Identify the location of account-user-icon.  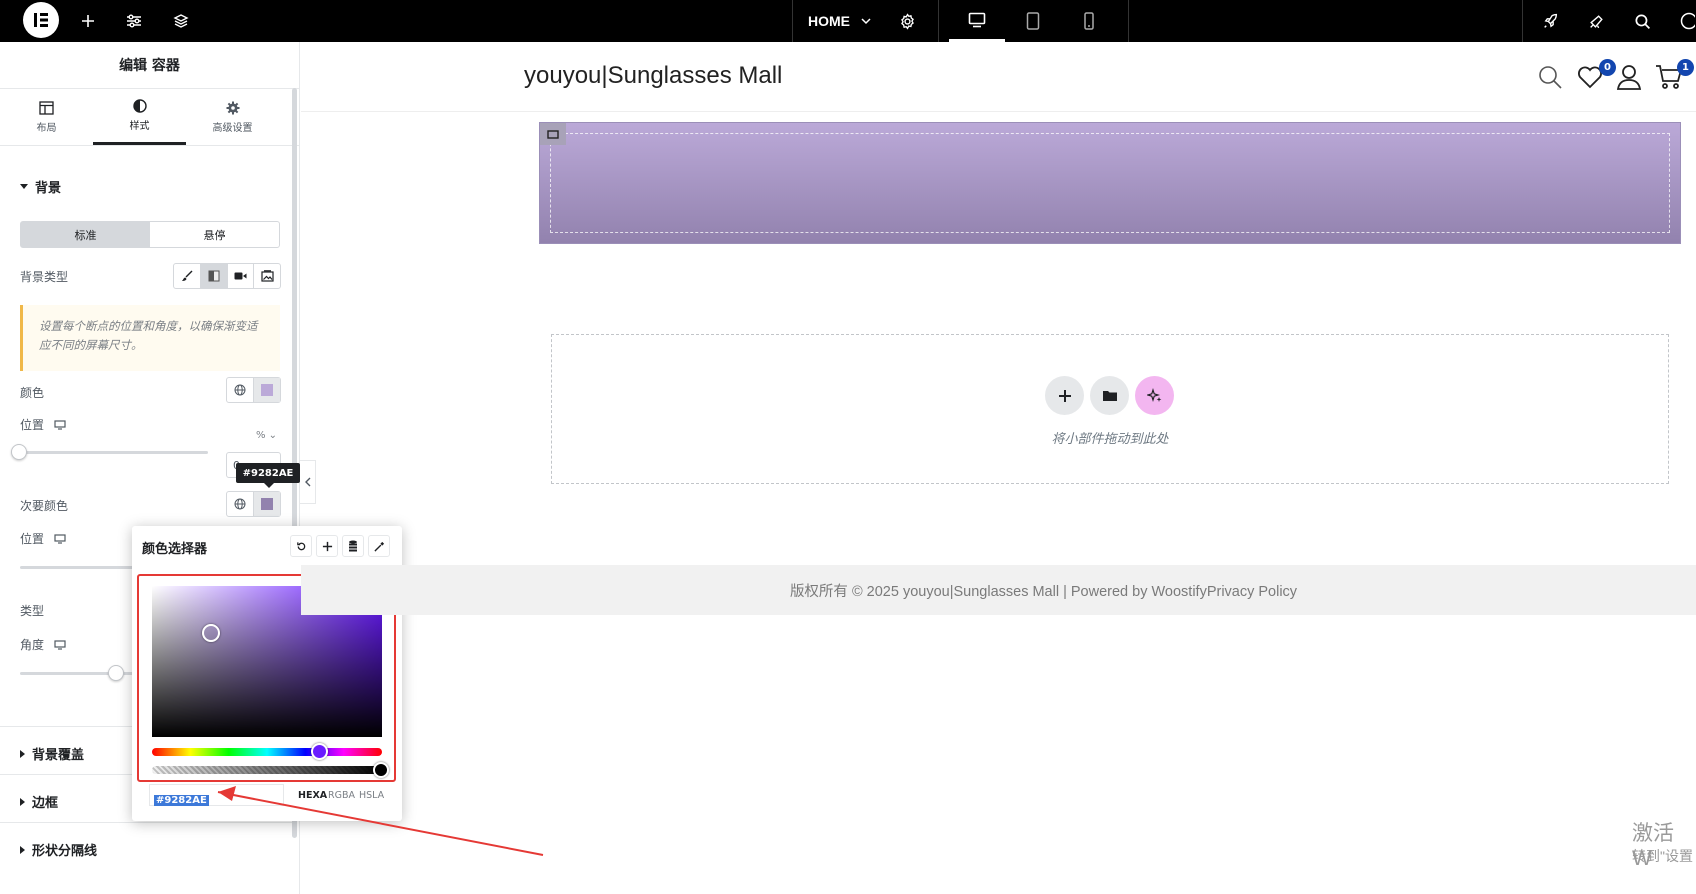
(1629, 77).